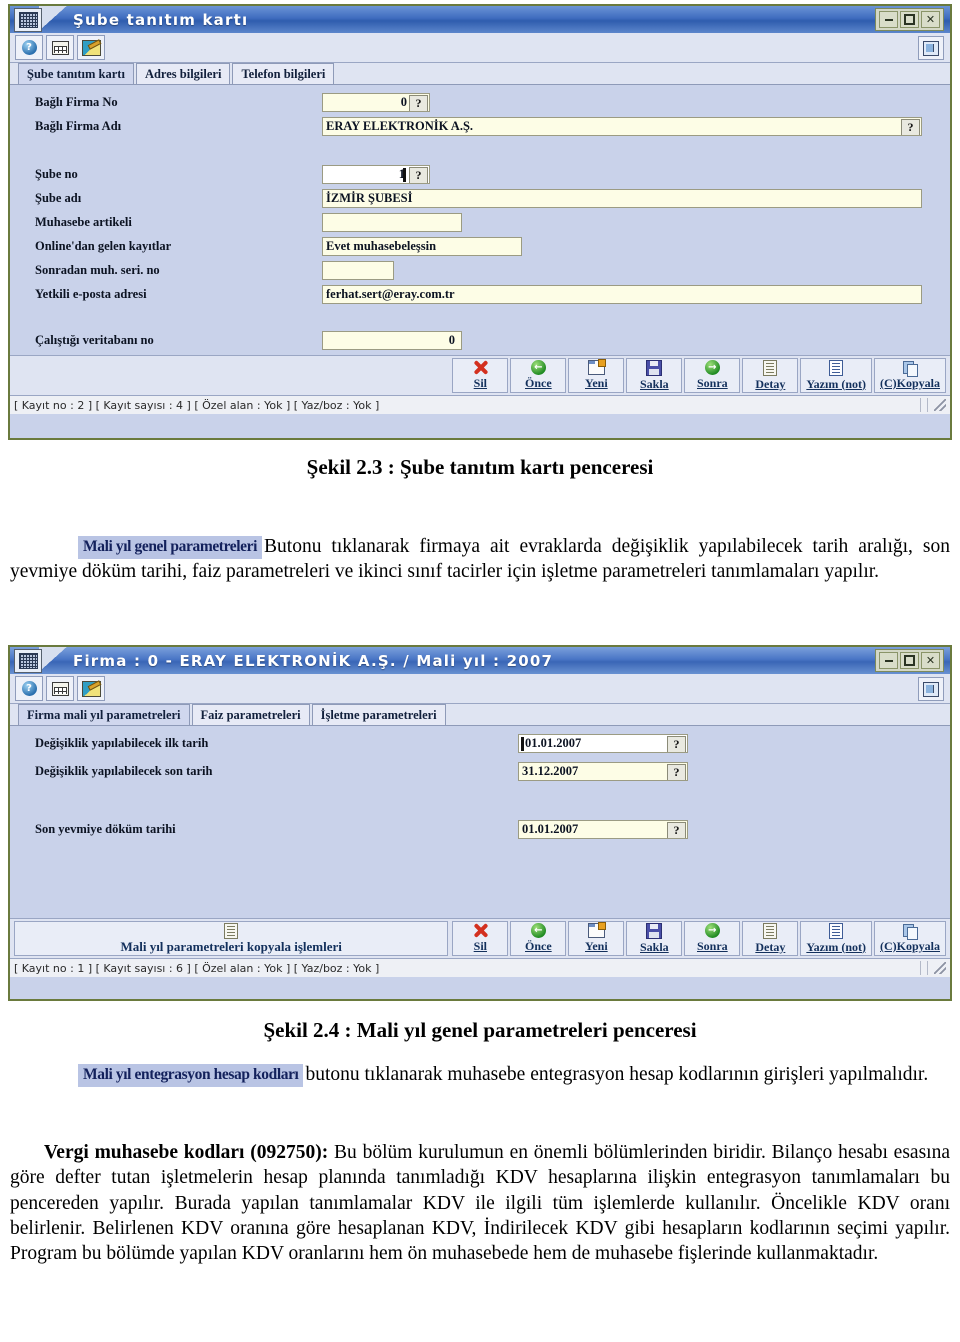 This screenshot has width=960, height=1342. What do you see at coordinates (836, 946) in the screenshot?
I see `button-label: Yazım (not)` at bounding box center [836, 946].